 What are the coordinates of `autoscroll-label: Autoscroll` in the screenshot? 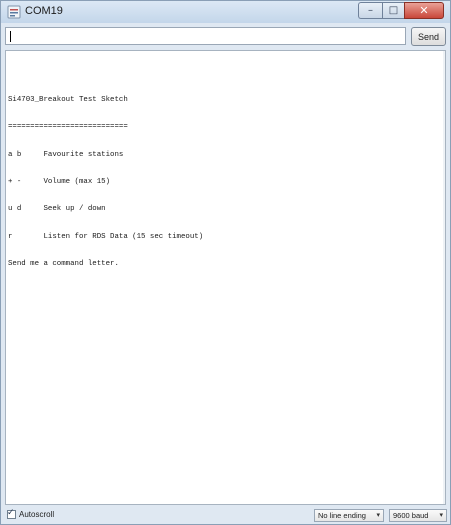 It's located at (37, 514).